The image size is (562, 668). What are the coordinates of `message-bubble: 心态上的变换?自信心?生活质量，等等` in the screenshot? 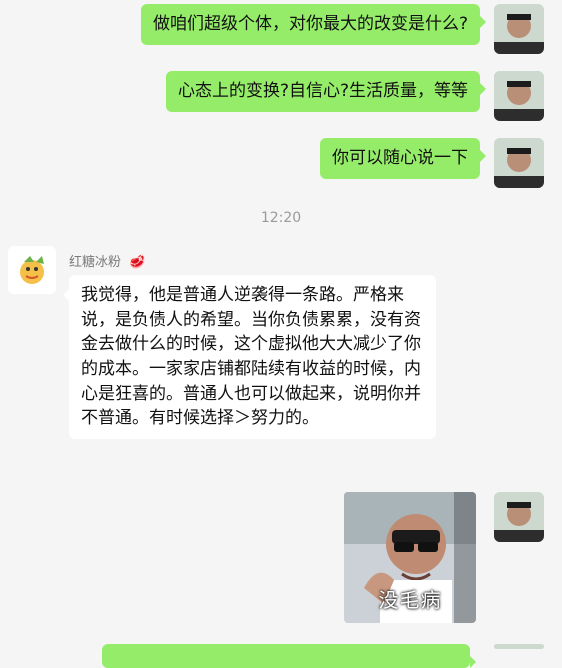 It's located at (326, 91).